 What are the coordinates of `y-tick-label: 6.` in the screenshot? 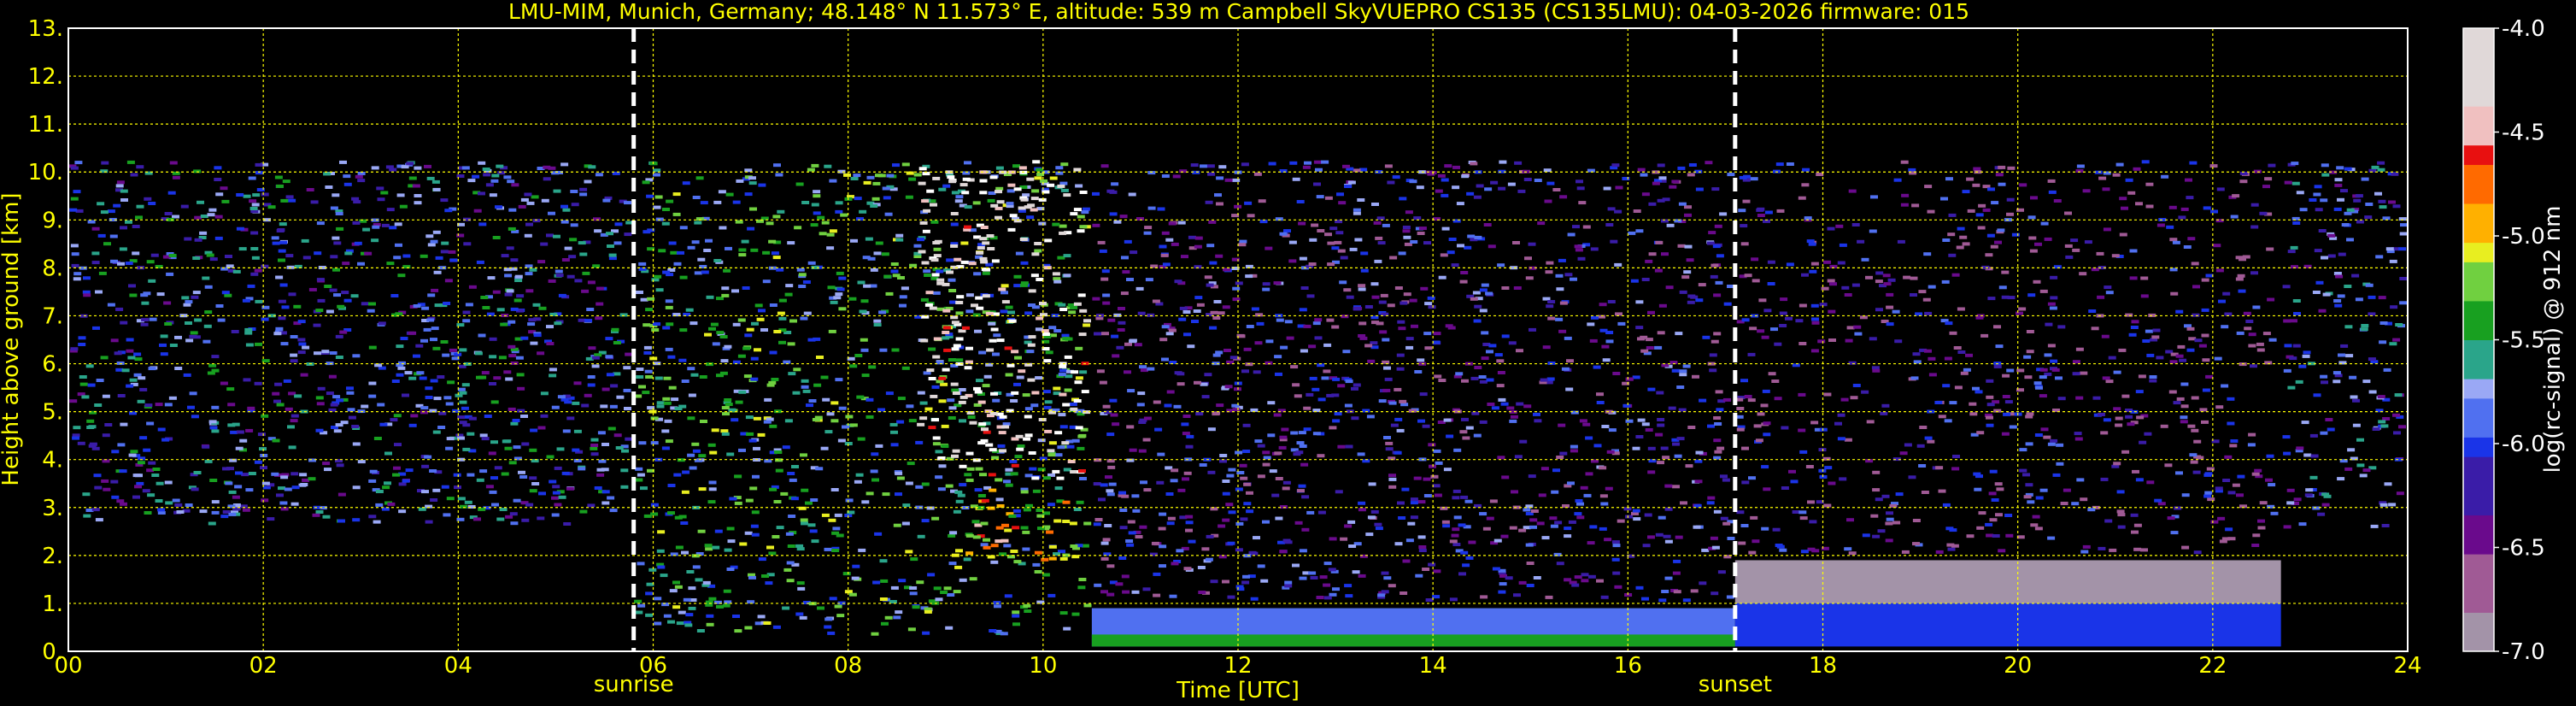 It's located at (52, 365).